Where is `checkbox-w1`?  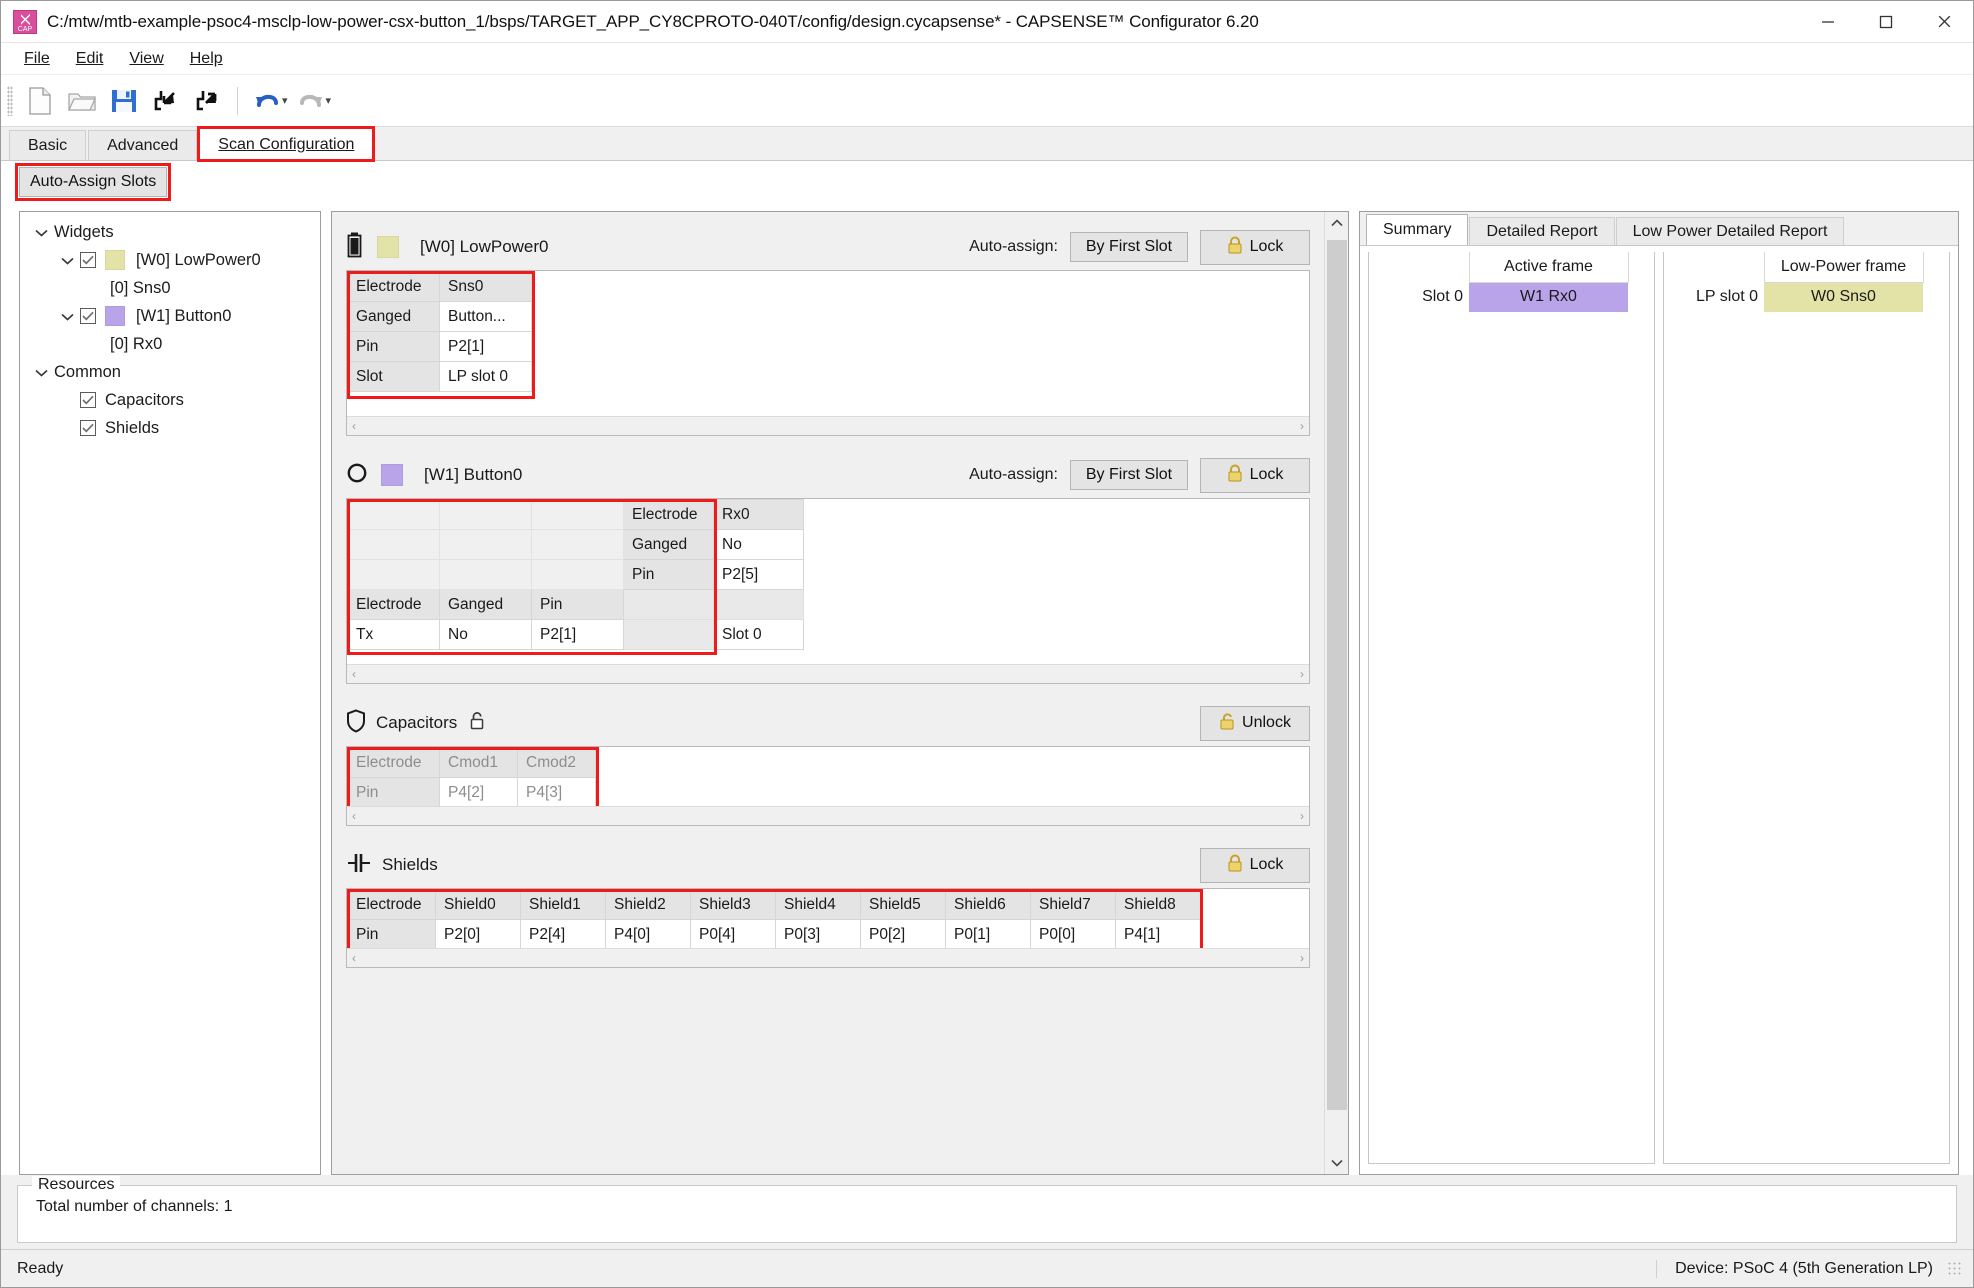
checkbox-w1 is located at coordinates (88, 316).